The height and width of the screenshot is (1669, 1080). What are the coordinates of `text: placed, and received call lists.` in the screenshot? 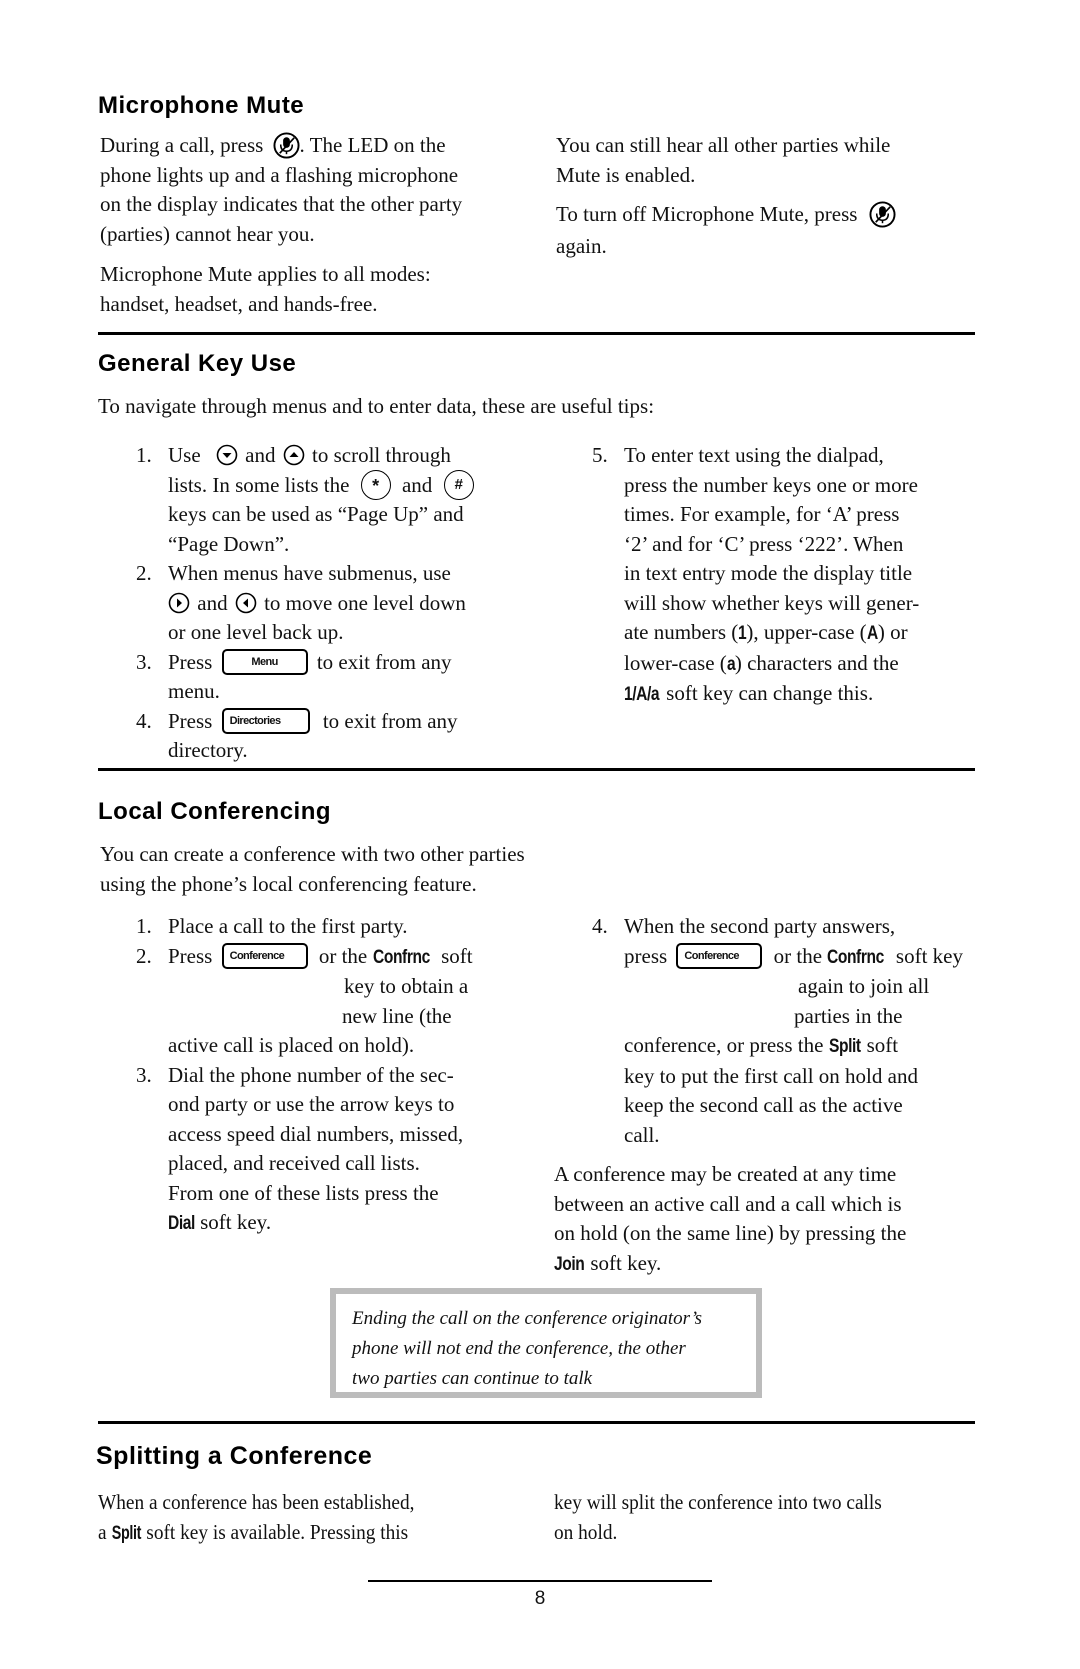 It's located at (294, 1163).